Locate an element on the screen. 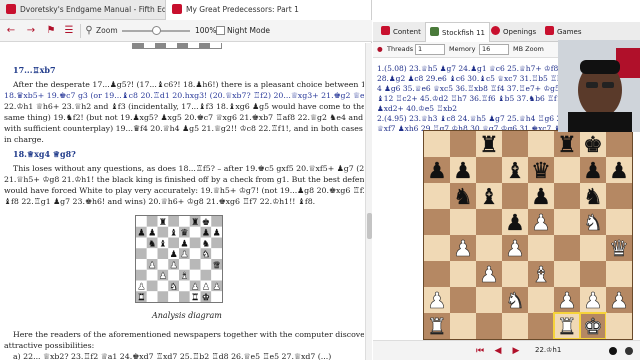  square-g3 is located at coordinates (593, 274).